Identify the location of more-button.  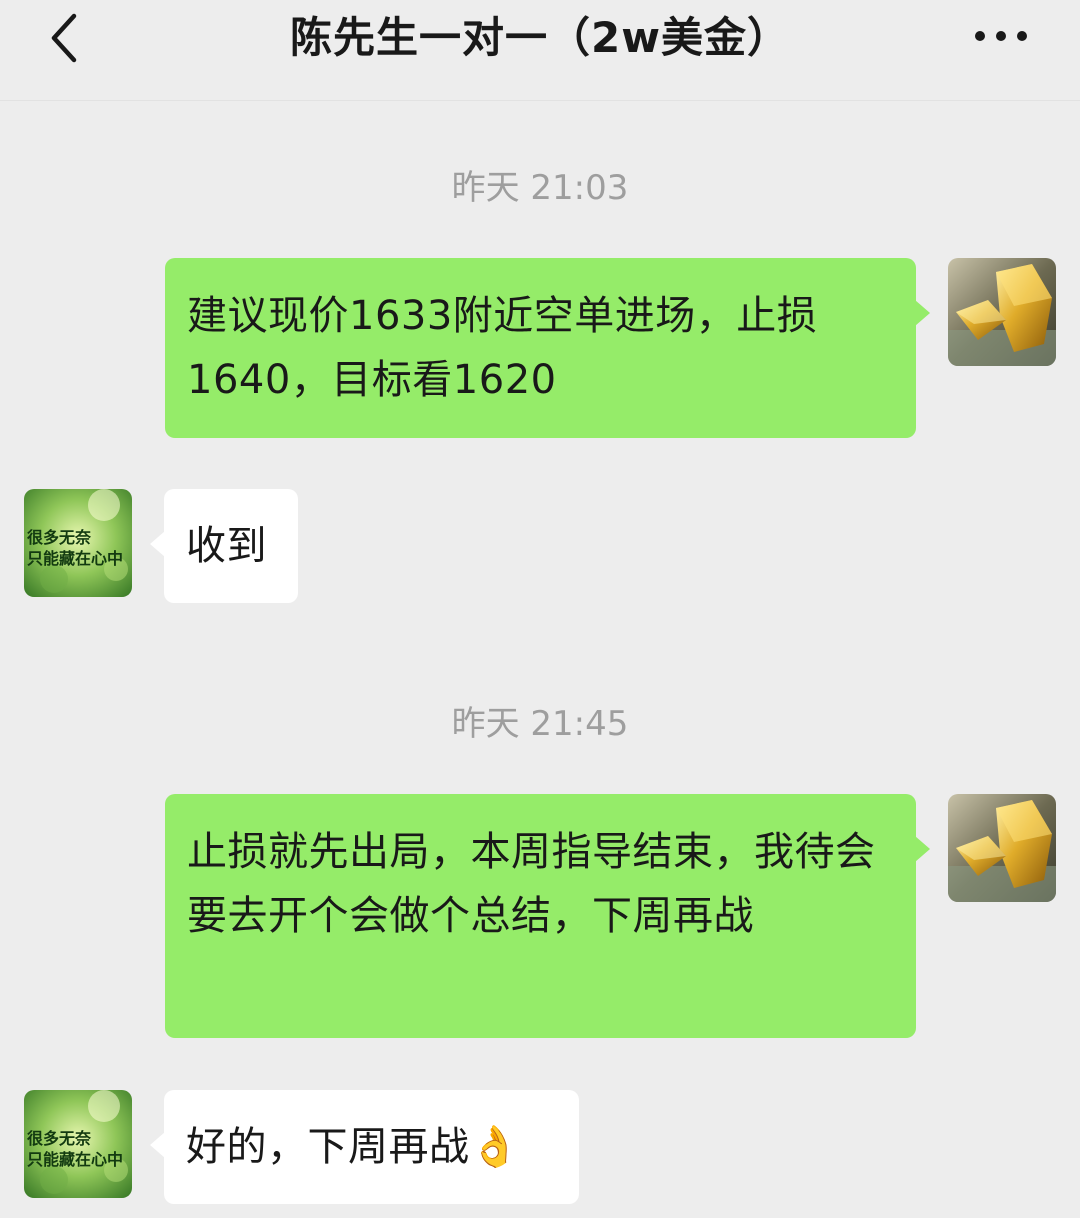
(1002, 36).